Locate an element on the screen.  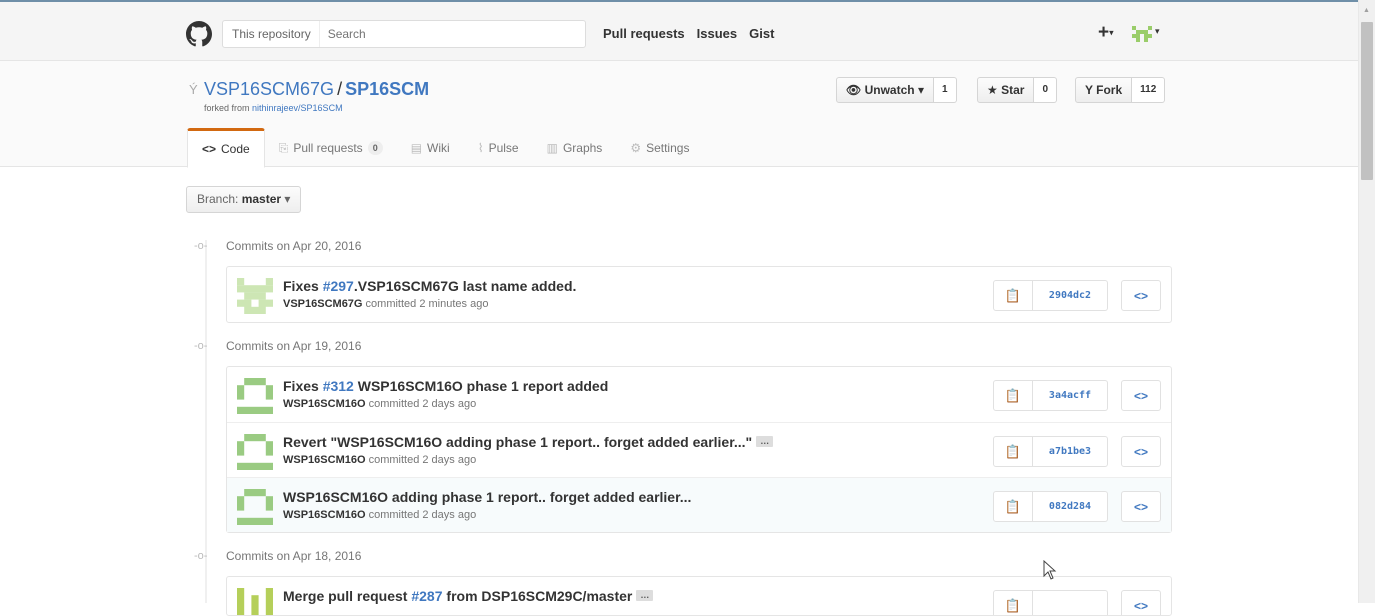
watchers-count: 1 is located at coordinates (945, 90).